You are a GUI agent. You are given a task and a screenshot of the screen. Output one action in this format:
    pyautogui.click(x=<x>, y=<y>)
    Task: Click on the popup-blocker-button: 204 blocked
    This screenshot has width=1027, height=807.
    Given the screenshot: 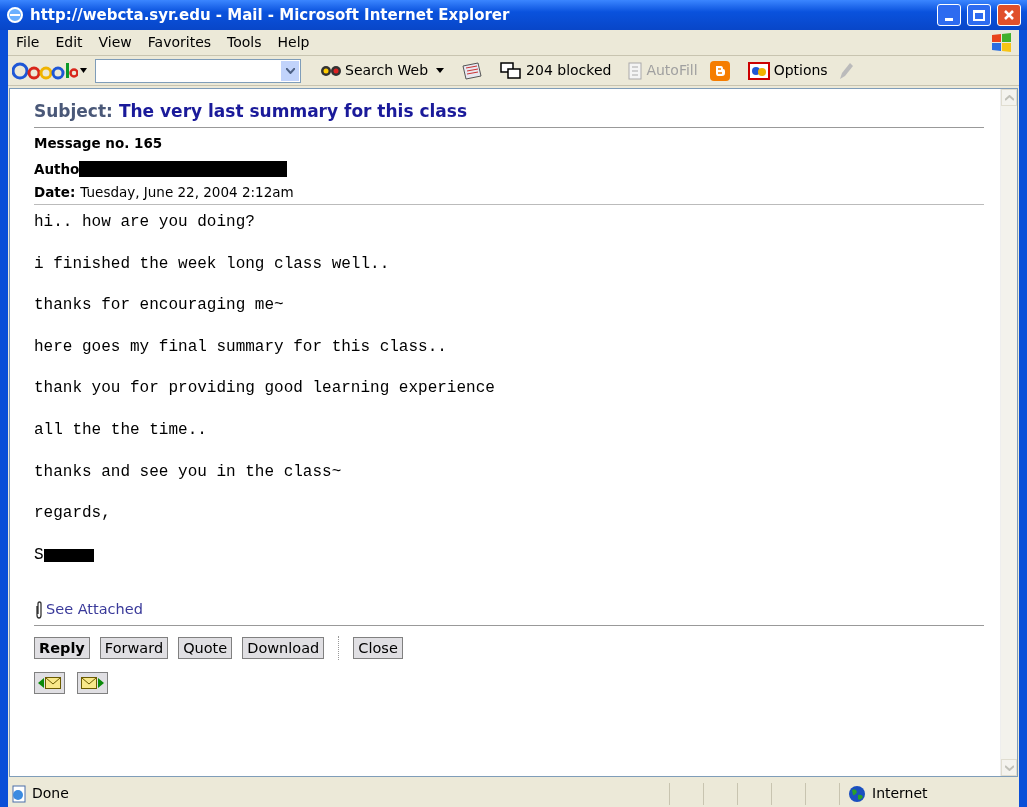 What is the action you would take?
    pyautogui.click(x=556, y=70)
    